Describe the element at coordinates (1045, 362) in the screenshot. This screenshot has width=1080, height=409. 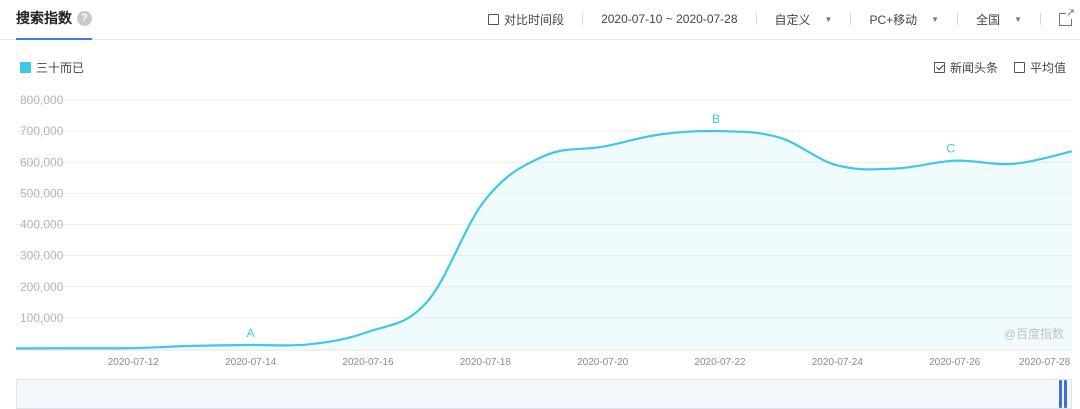
I see `x-tick-label: 2020-07-28` at that location.